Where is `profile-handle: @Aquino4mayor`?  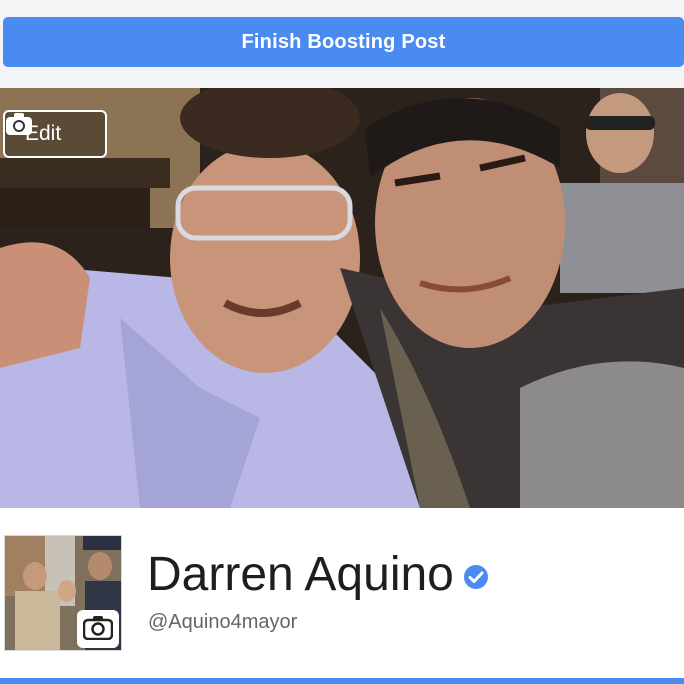
profile-handle: @Aquino4mayor is located at coordinates (222, 622).